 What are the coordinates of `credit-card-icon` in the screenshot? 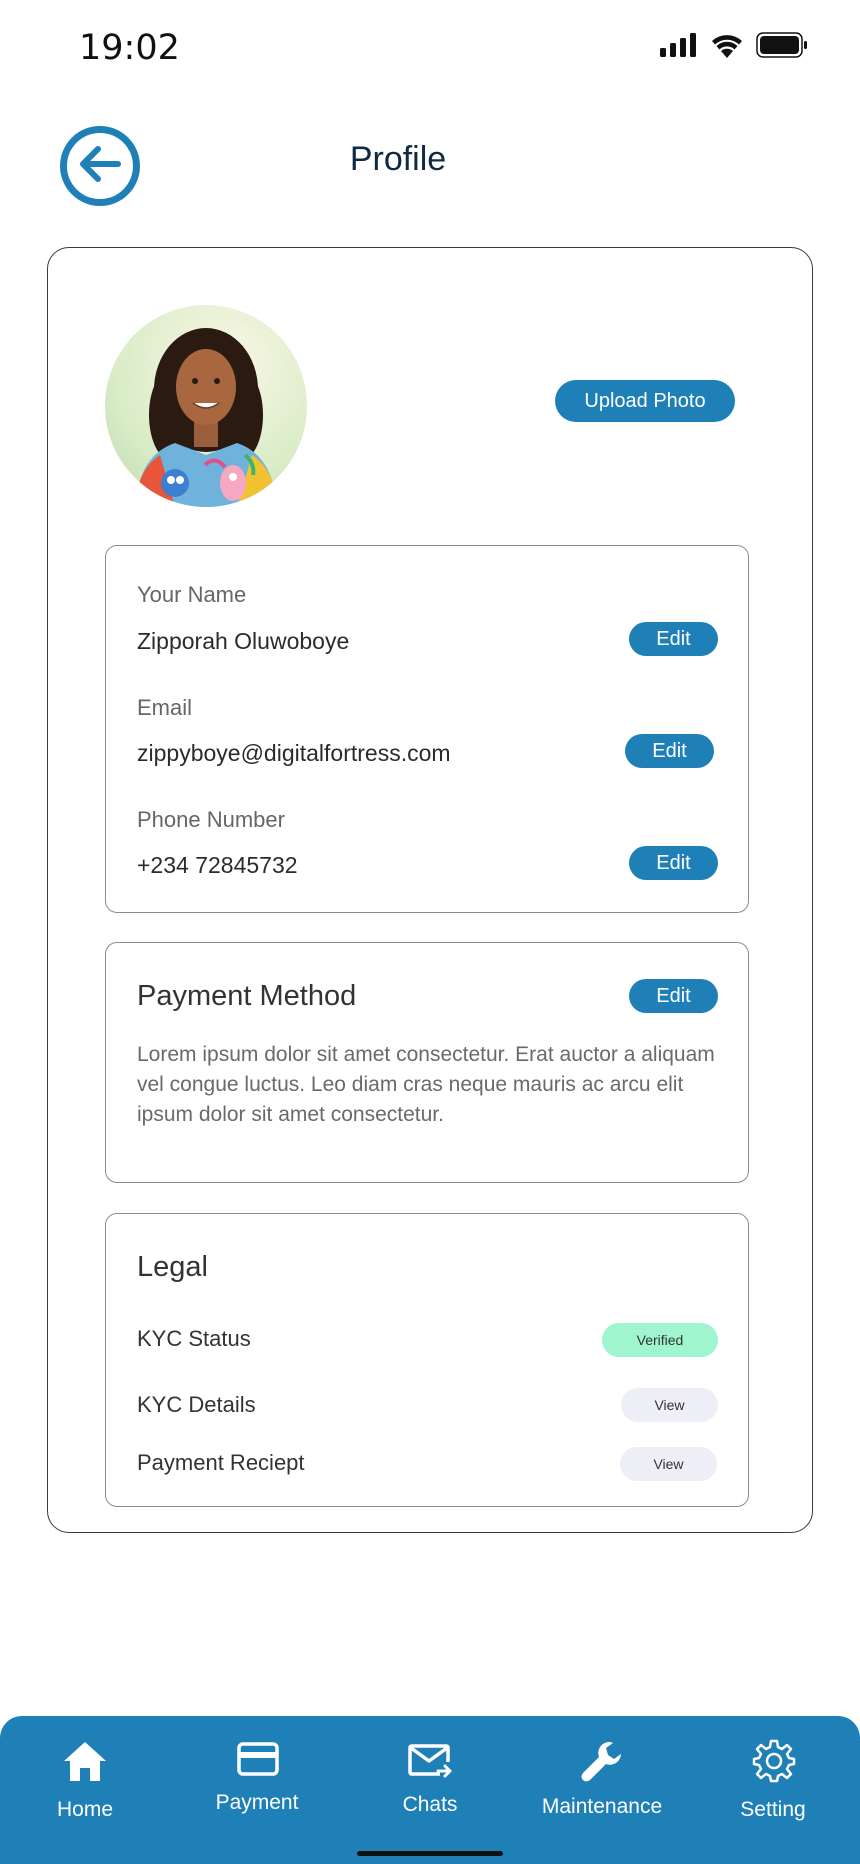 It's located at (258, 1761).